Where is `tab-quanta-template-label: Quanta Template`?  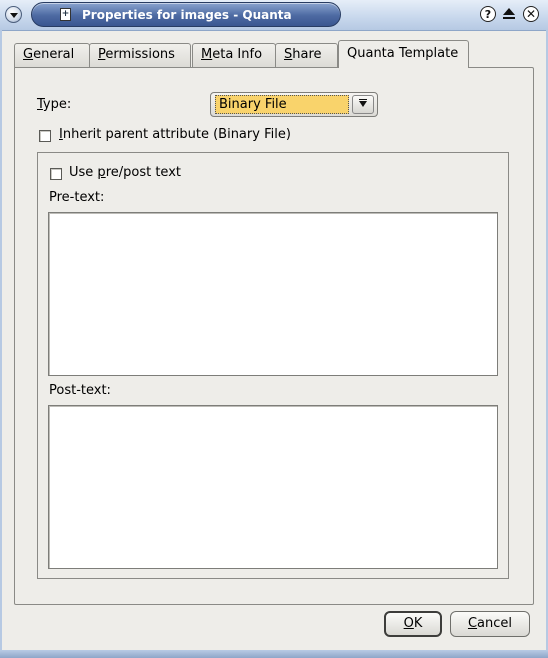
tab-quanta-template-label: Quanta Template is located at coordinates (403, 53).